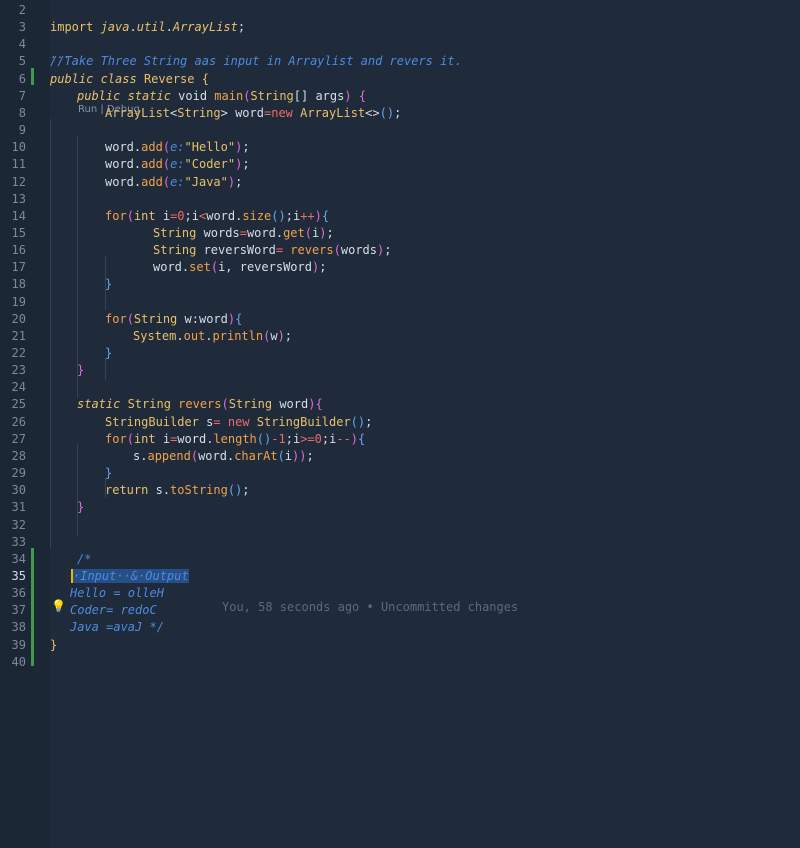 The image size is (800, 848). I want to click on code-token: ), so click(354, 438).